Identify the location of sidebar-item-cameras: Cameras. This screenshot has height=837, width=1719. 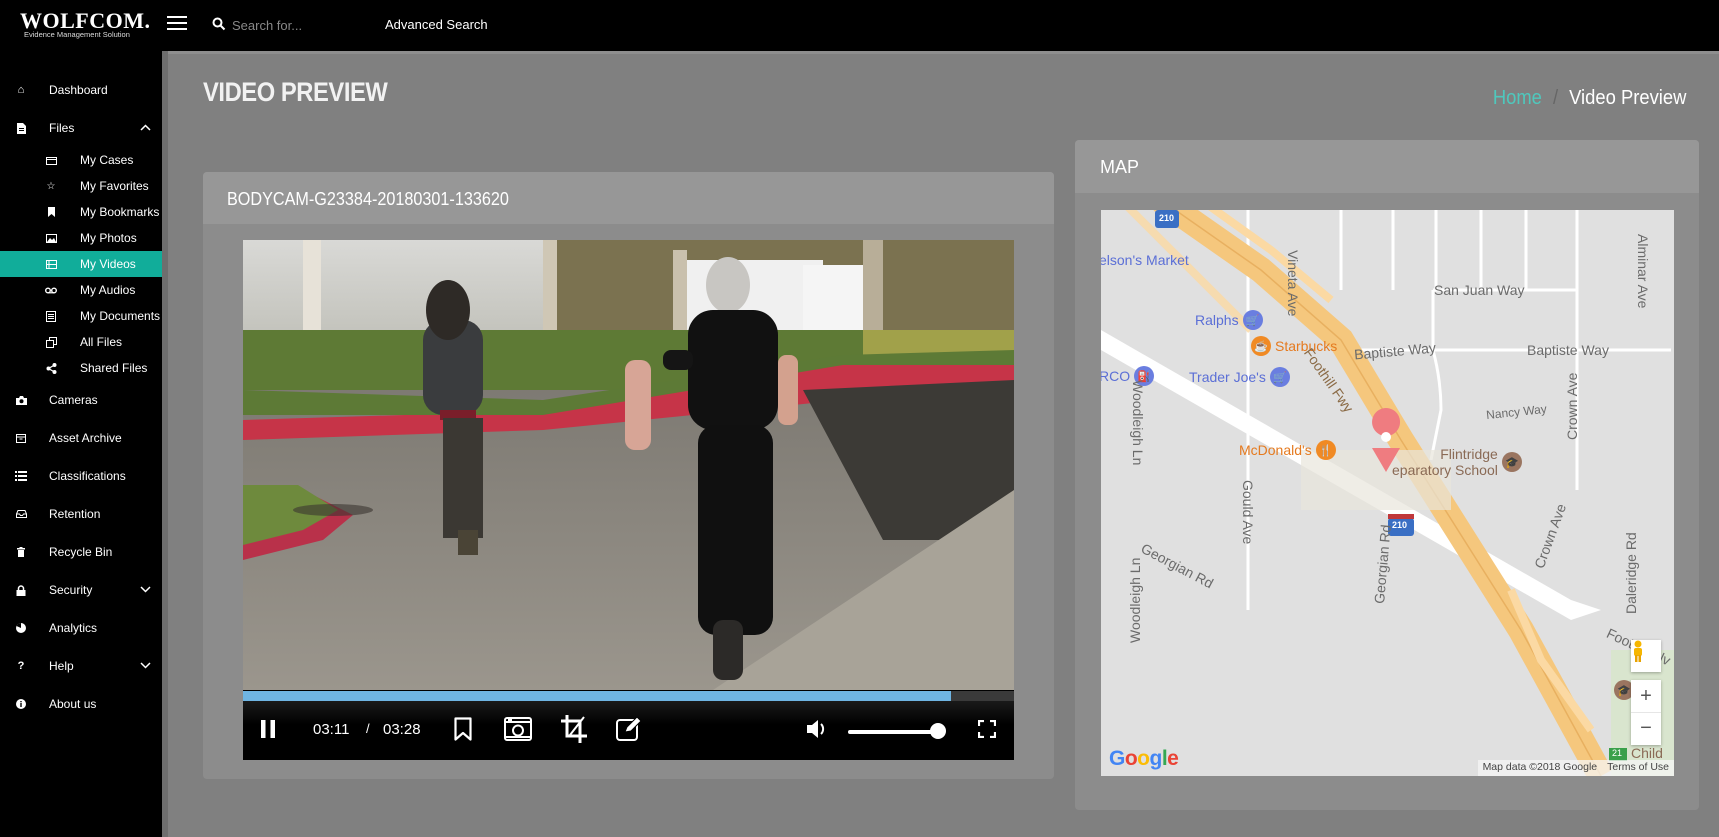
(81, 400).